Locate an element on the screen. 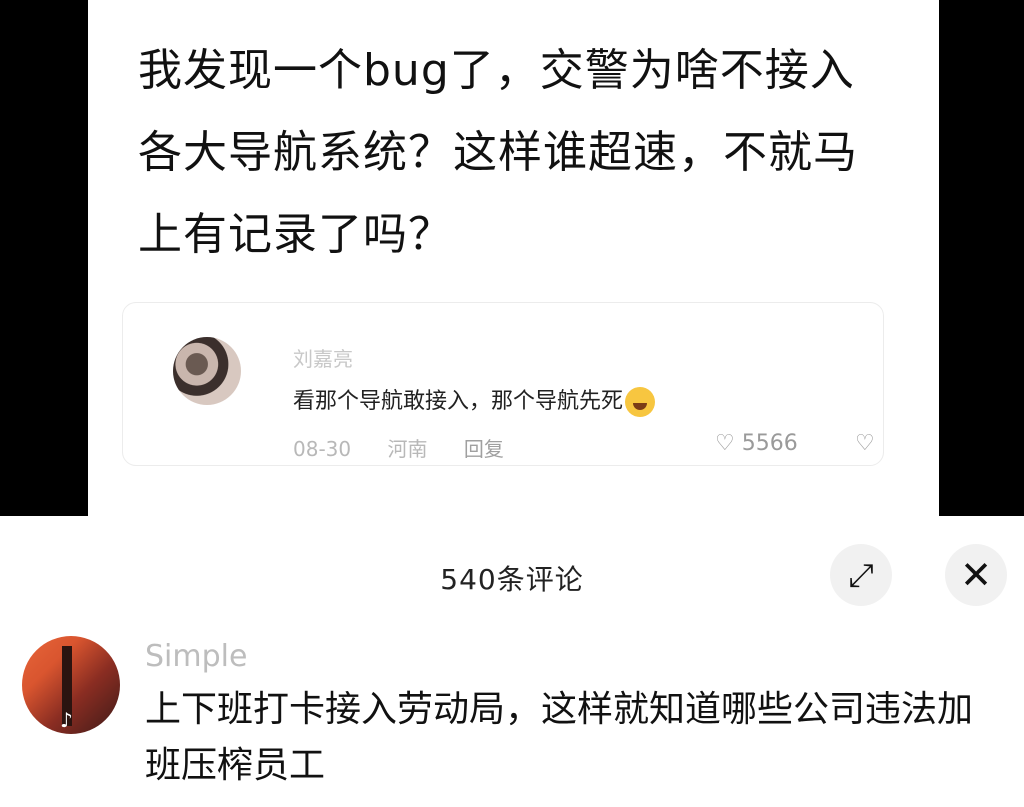  quoted-avatar is located at coordinates (207, 371).